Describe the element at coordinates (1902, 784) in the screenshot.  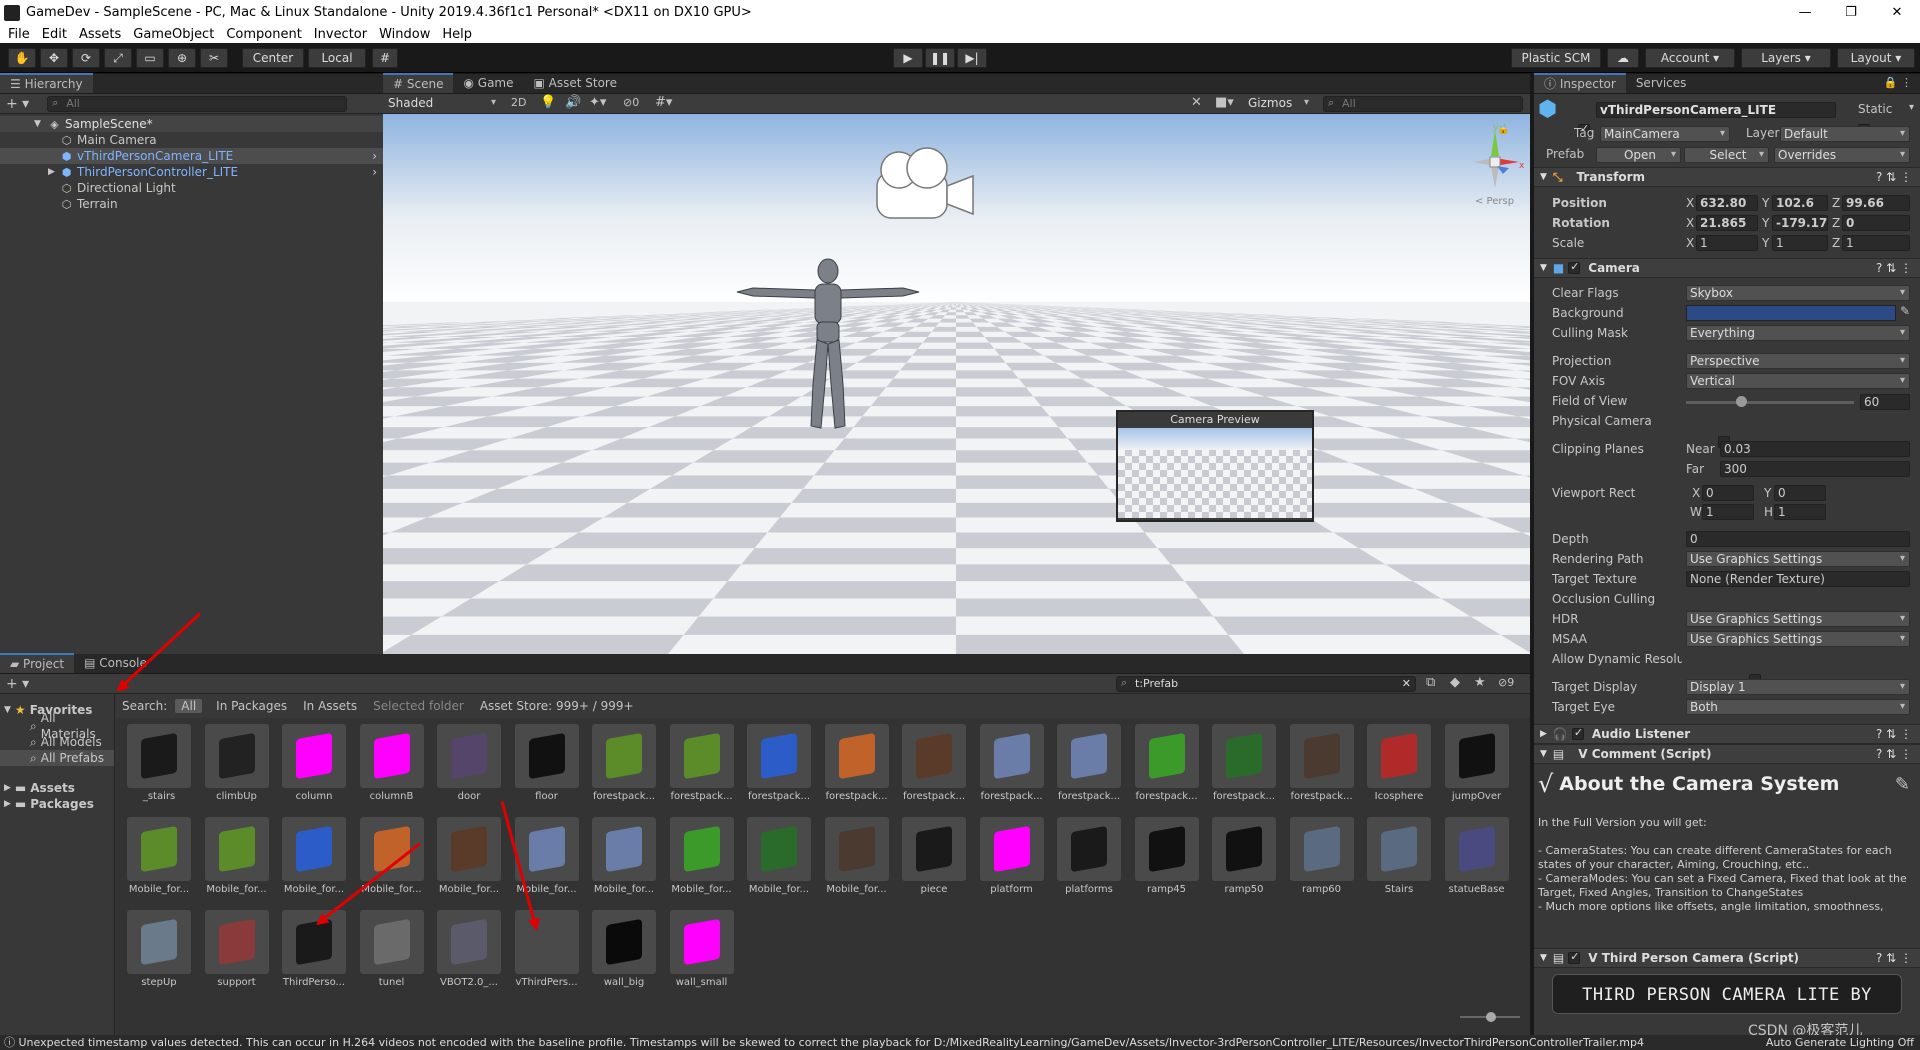
I see `edit-icon: ✎` at that location.